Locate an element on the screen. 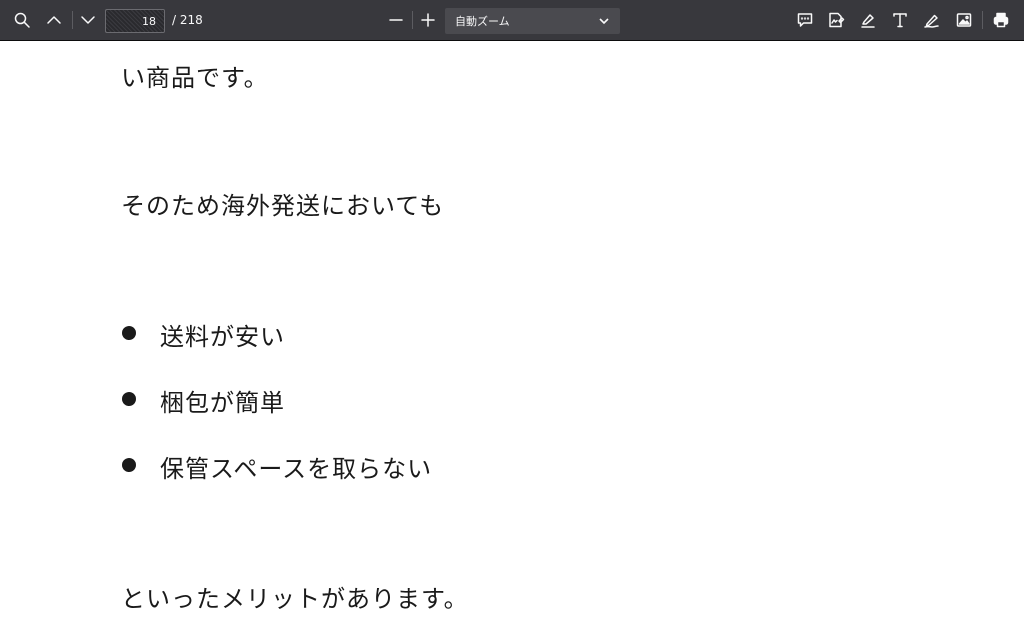  page-total-count: / 218 is located at coordinates (187, 20).